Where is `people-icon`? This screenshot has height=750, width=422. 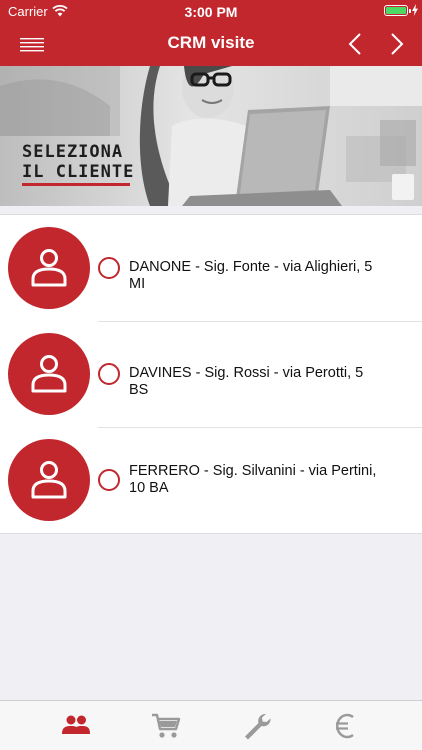 people-icon is located at coordinates (76, 724).